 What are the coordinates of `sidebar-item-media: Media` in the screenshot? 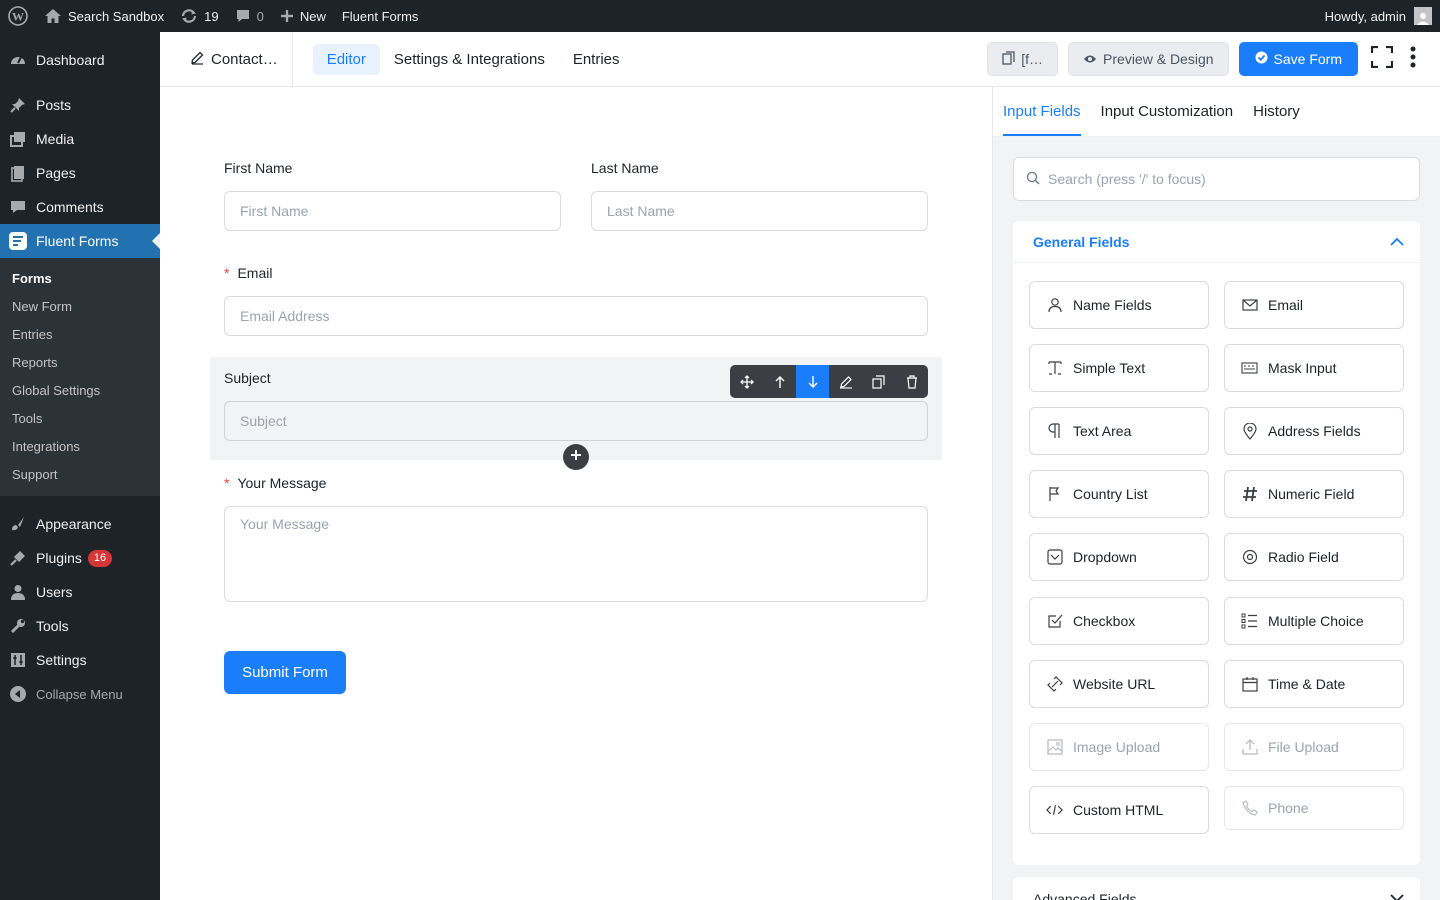 It's located at (80, 139).